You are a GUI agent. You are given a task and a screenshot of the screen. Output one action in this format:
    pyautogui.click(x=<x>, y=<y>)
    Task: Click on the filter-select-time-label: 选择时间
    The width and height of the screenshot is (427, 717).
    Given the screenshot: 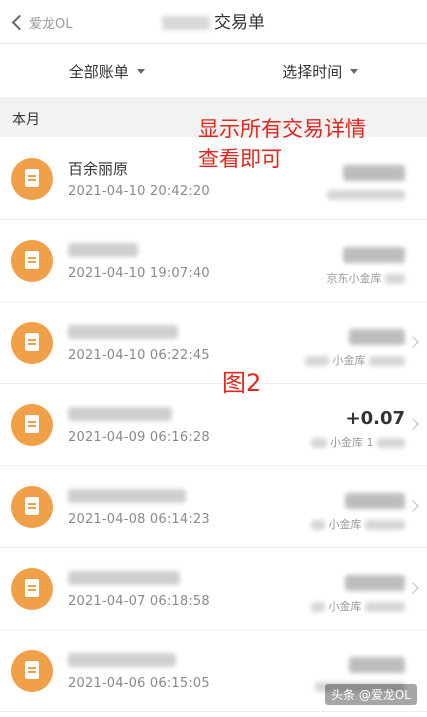 What is the action you would take?
    pyautogui.click(x=312, y=71)
    